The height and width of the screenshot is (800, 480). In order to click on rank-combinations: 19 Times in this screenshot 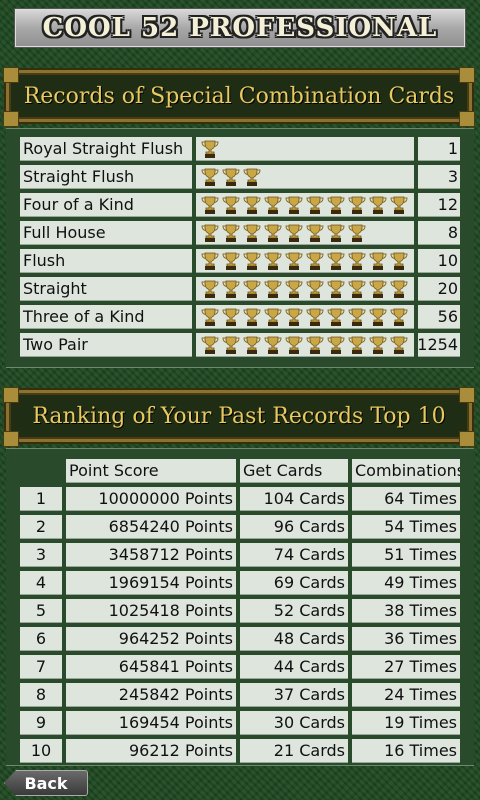, I will do `click(406, 723)`.